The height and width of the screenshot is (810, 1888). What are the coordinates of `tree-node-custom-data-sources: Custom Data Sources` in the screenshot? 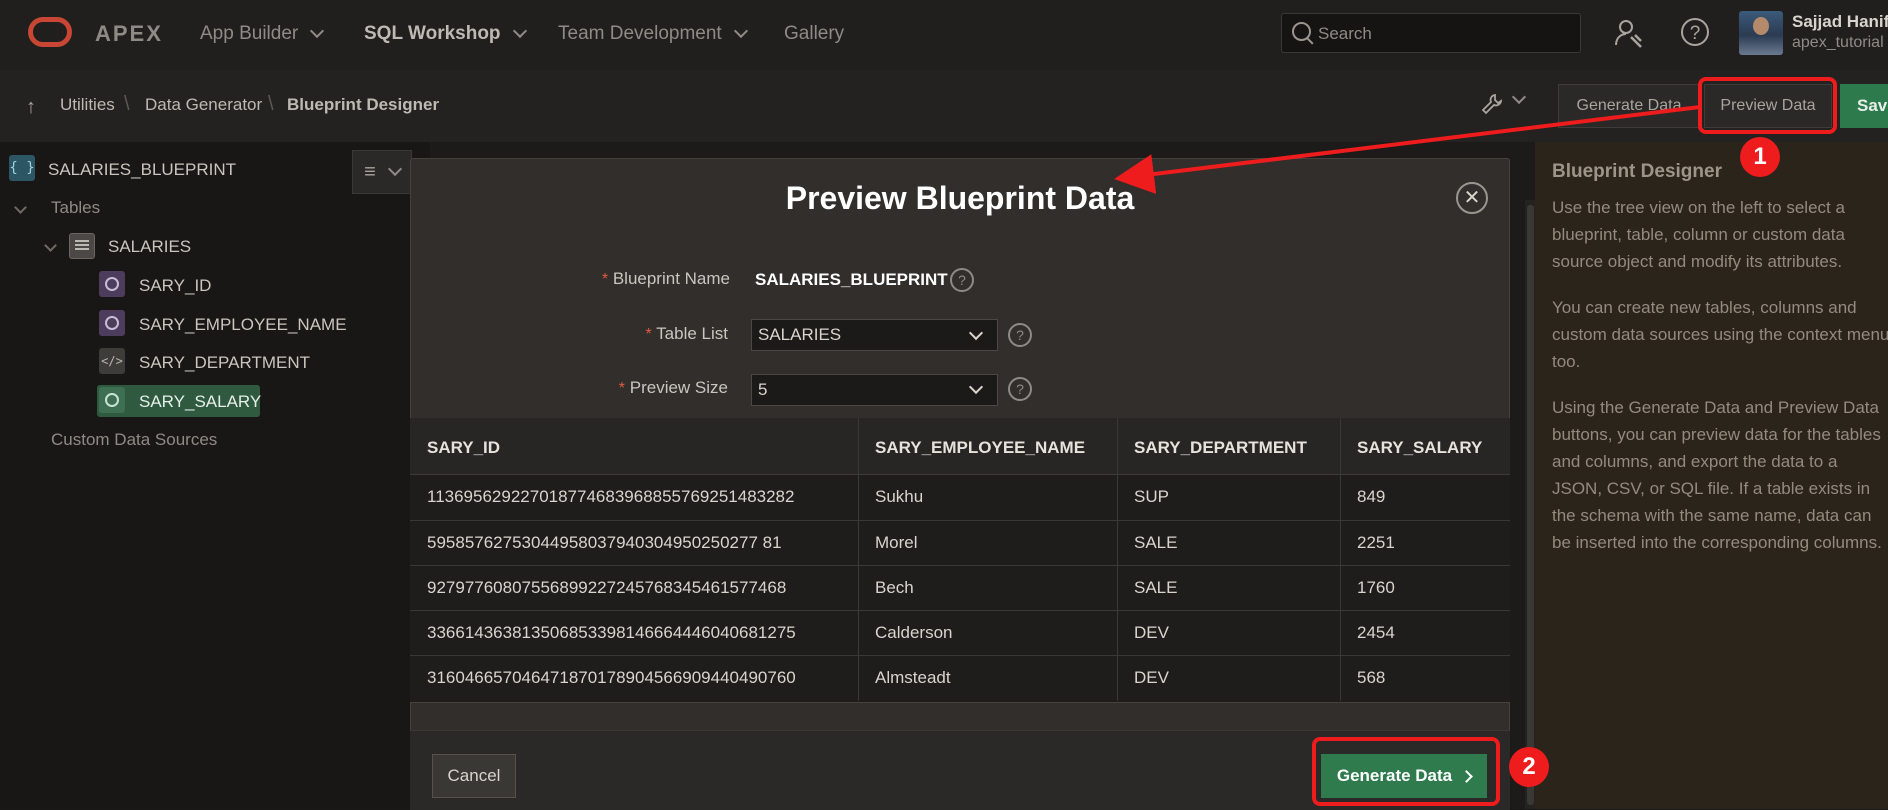 It's located at (134, 440).